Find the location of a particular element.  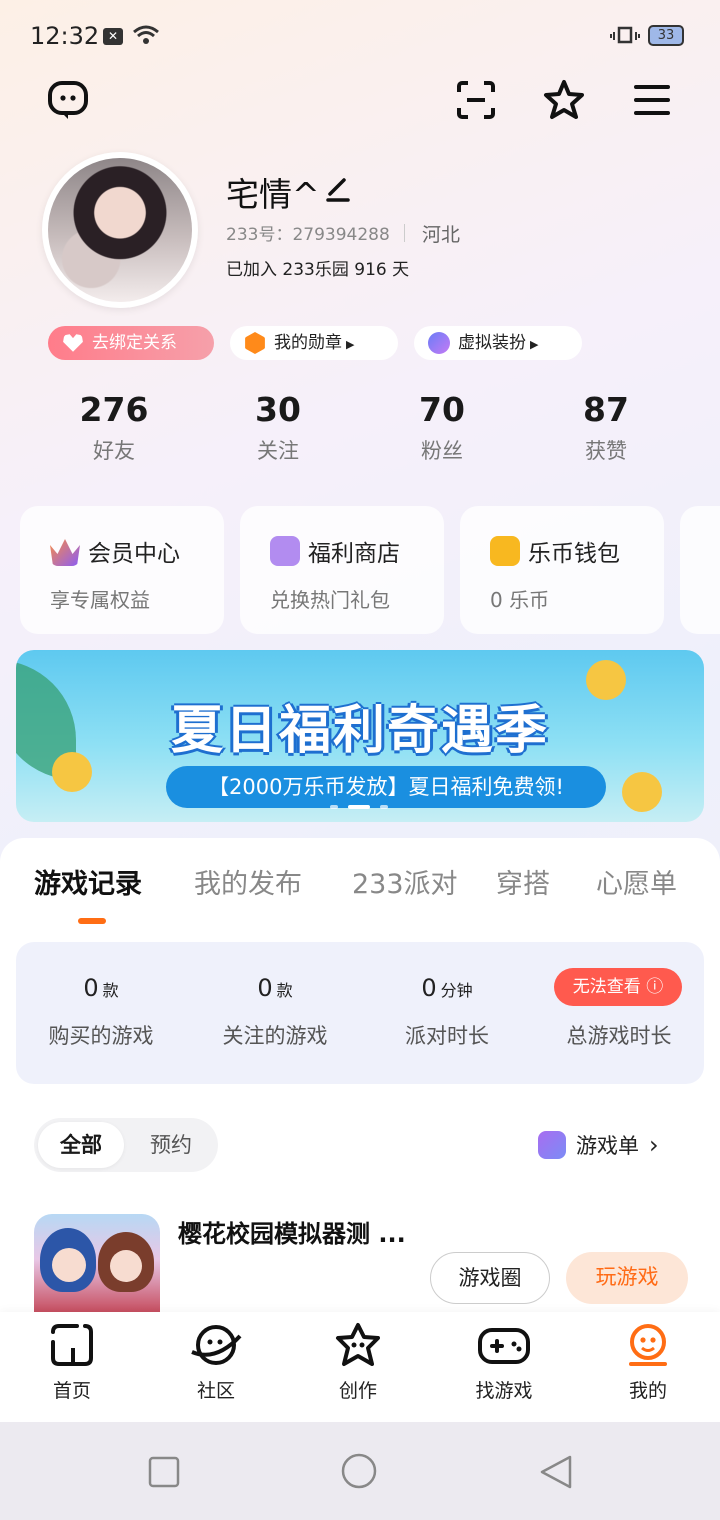

nav-create: 创作 is located at coordinates (358, 1362).